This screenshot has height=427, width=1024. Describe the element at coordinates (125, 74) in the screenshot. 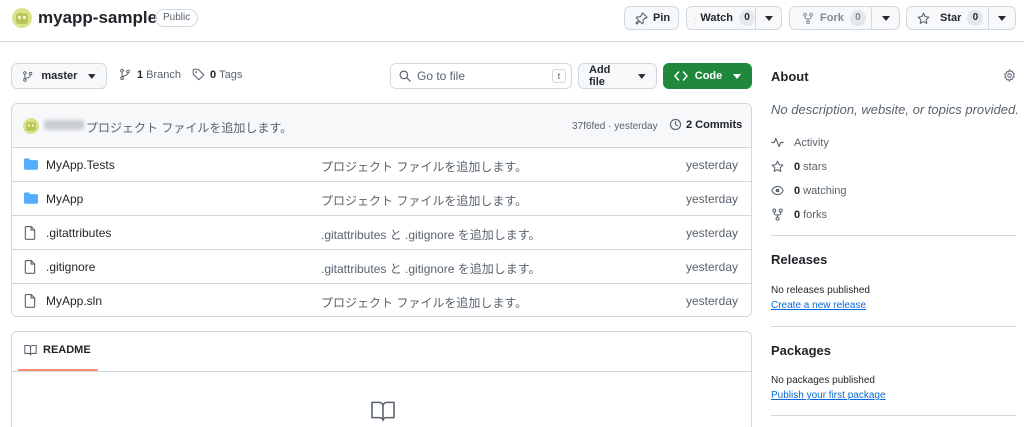

I see `branch-icon` at that location.